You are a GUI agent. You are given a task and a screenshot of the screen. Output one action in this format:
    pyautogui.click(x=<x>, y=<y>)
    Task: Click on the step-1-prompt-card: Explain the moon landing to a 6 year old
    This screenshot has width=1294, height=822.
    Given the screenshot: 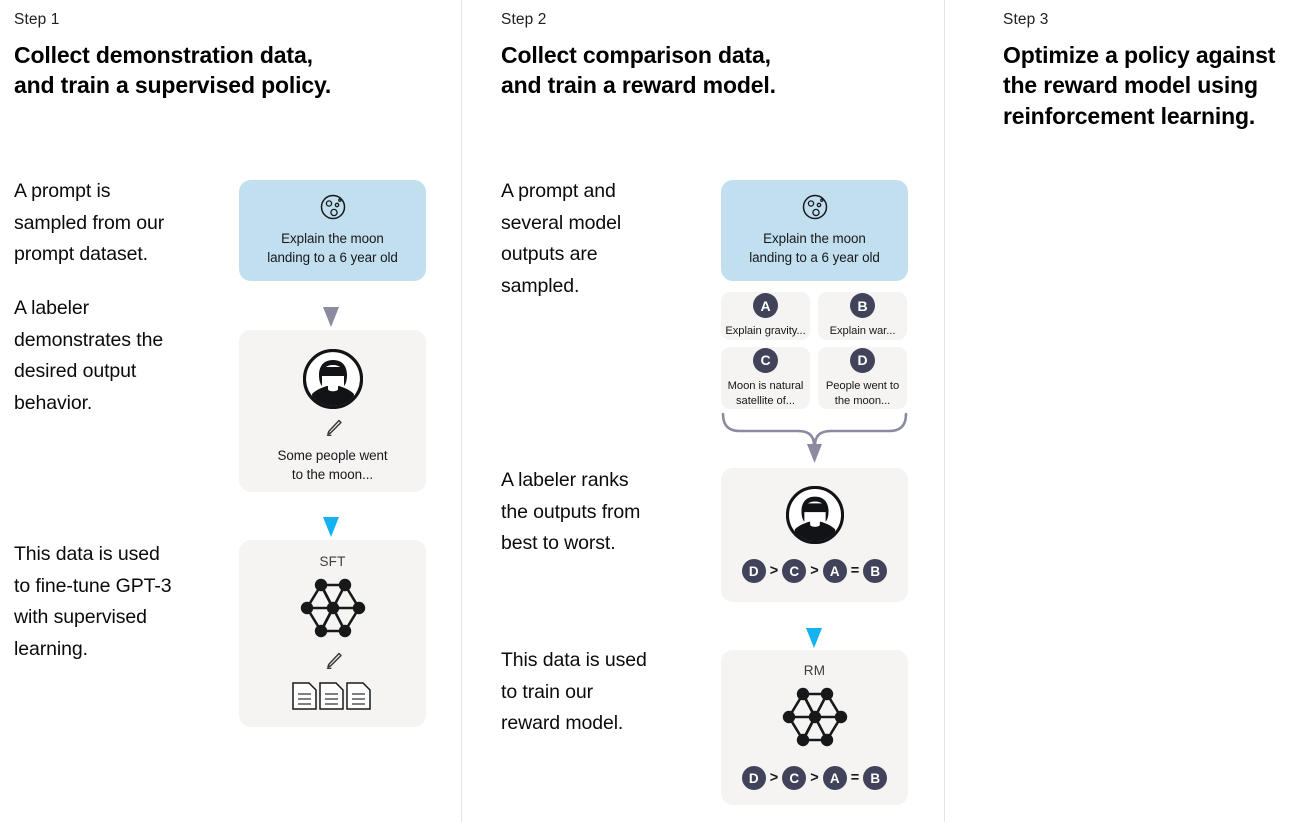 What is the action you would take?
    pyautogui.click(x=332, y=230)
    